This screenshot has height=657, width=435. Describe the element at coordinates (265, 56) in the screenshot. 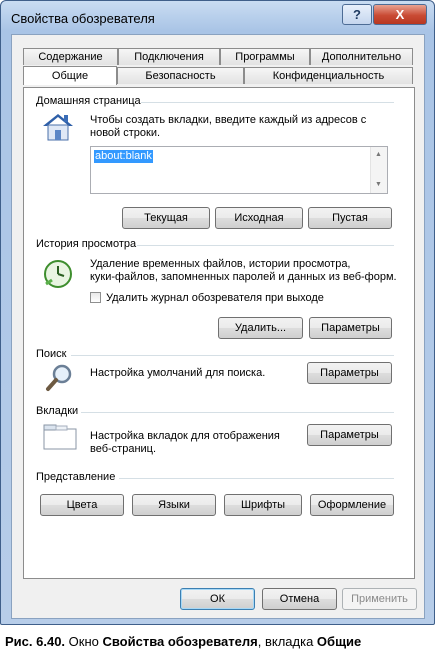

I see `tab-programs: Программы` at that location.